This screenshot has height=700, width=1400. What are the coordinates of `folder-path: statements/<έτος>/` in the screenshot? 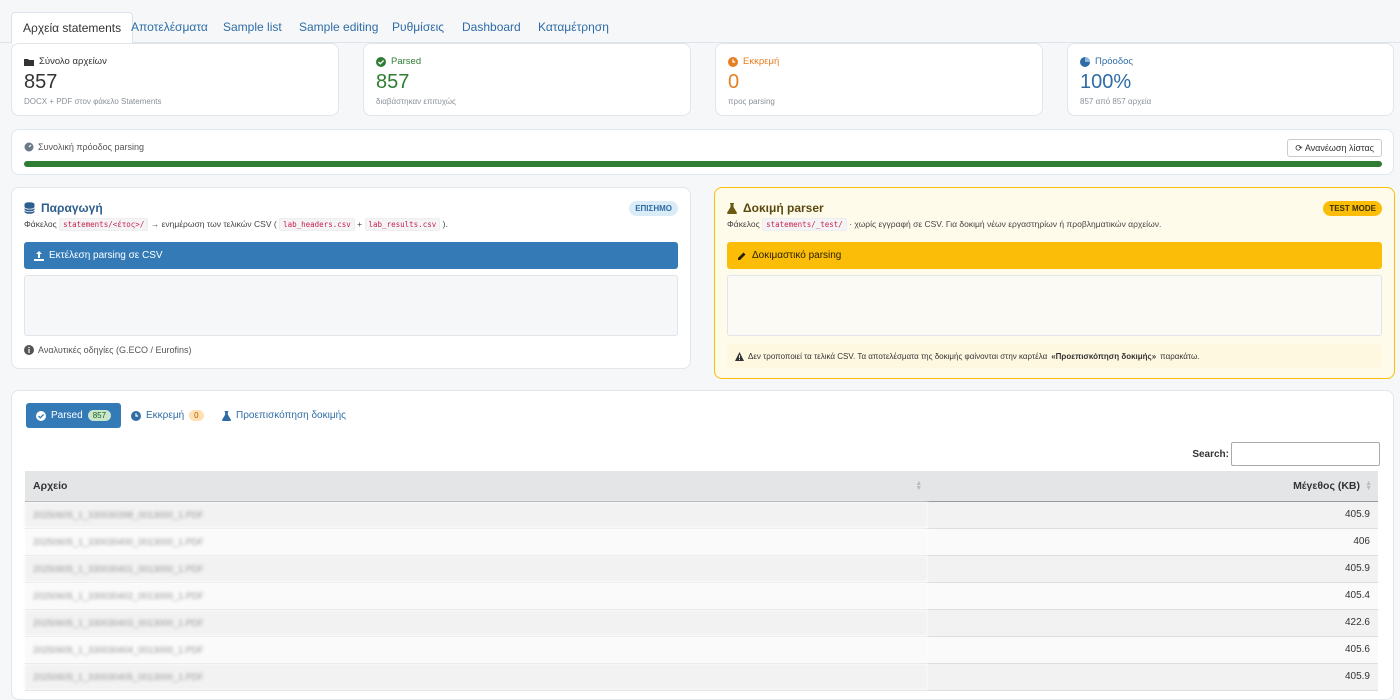 It's located at (104, 224).